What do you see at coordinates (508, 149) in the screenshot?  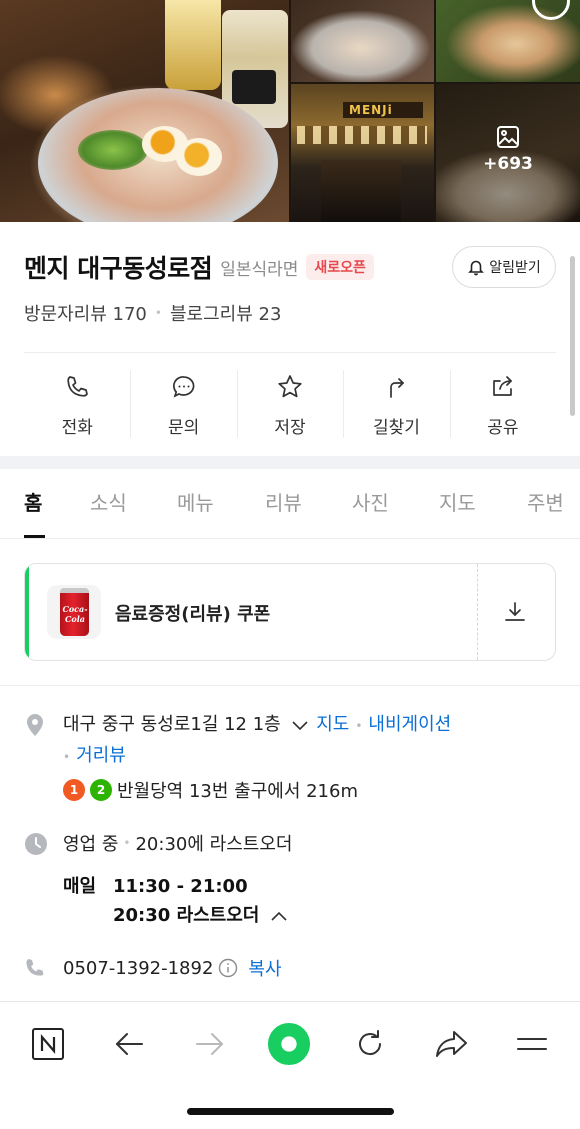 I see `more-photos: +693` at bounding box center [508, 149].